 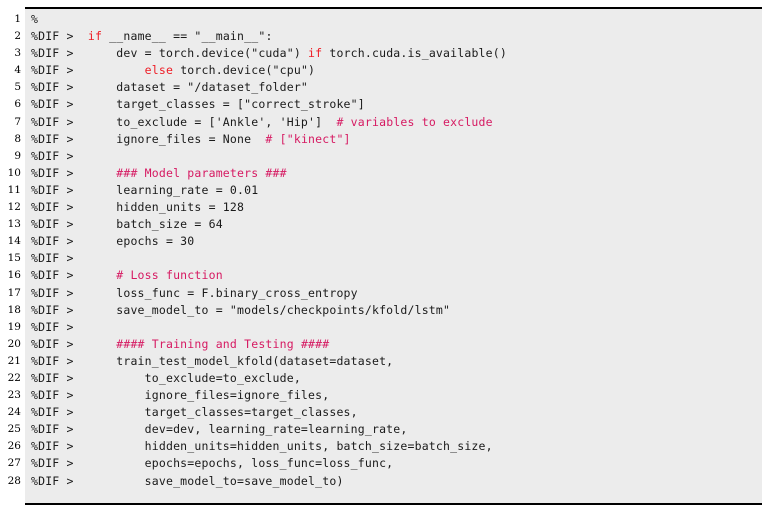 I want to click on code-text: %DIF > ignore_files=ignore_files,, so click(x=180, y=395).